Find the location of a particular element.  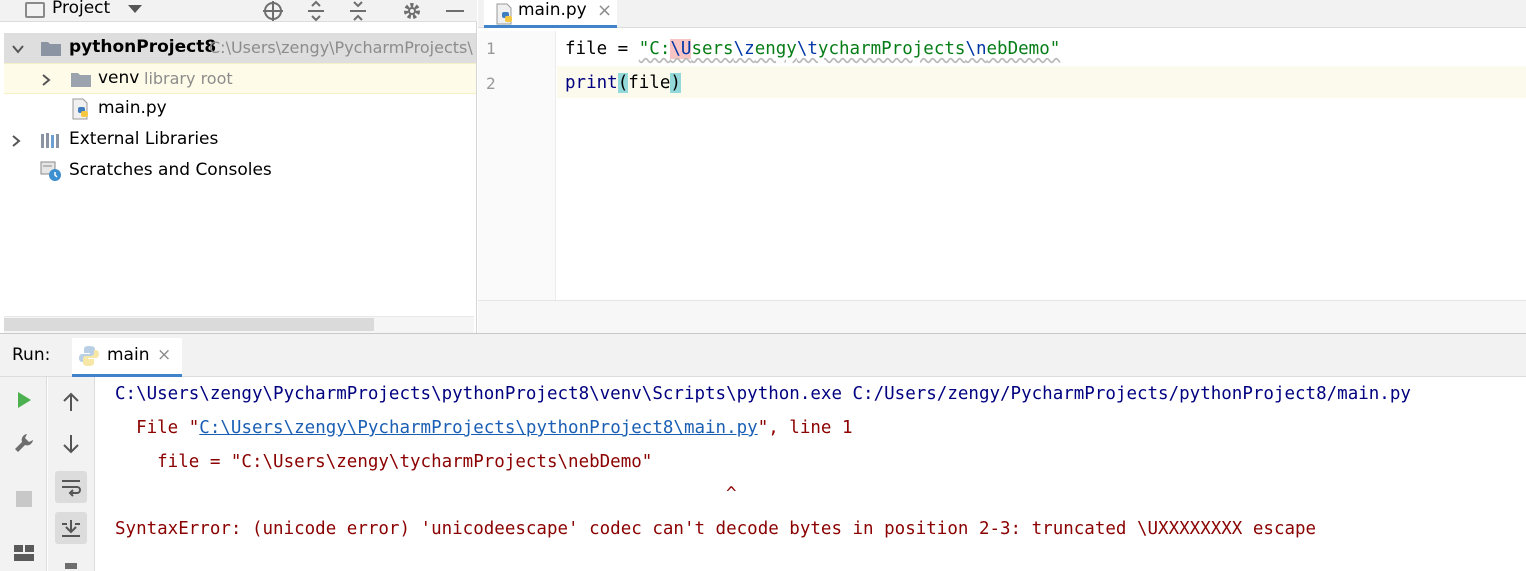

invalid-escape: \U is located at coordinates (681, 49).